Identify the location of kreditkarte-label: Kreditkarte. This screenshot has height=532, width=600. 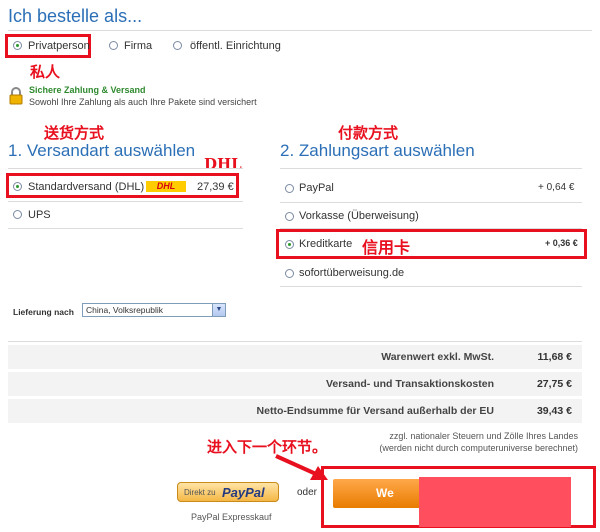
(325, 244).